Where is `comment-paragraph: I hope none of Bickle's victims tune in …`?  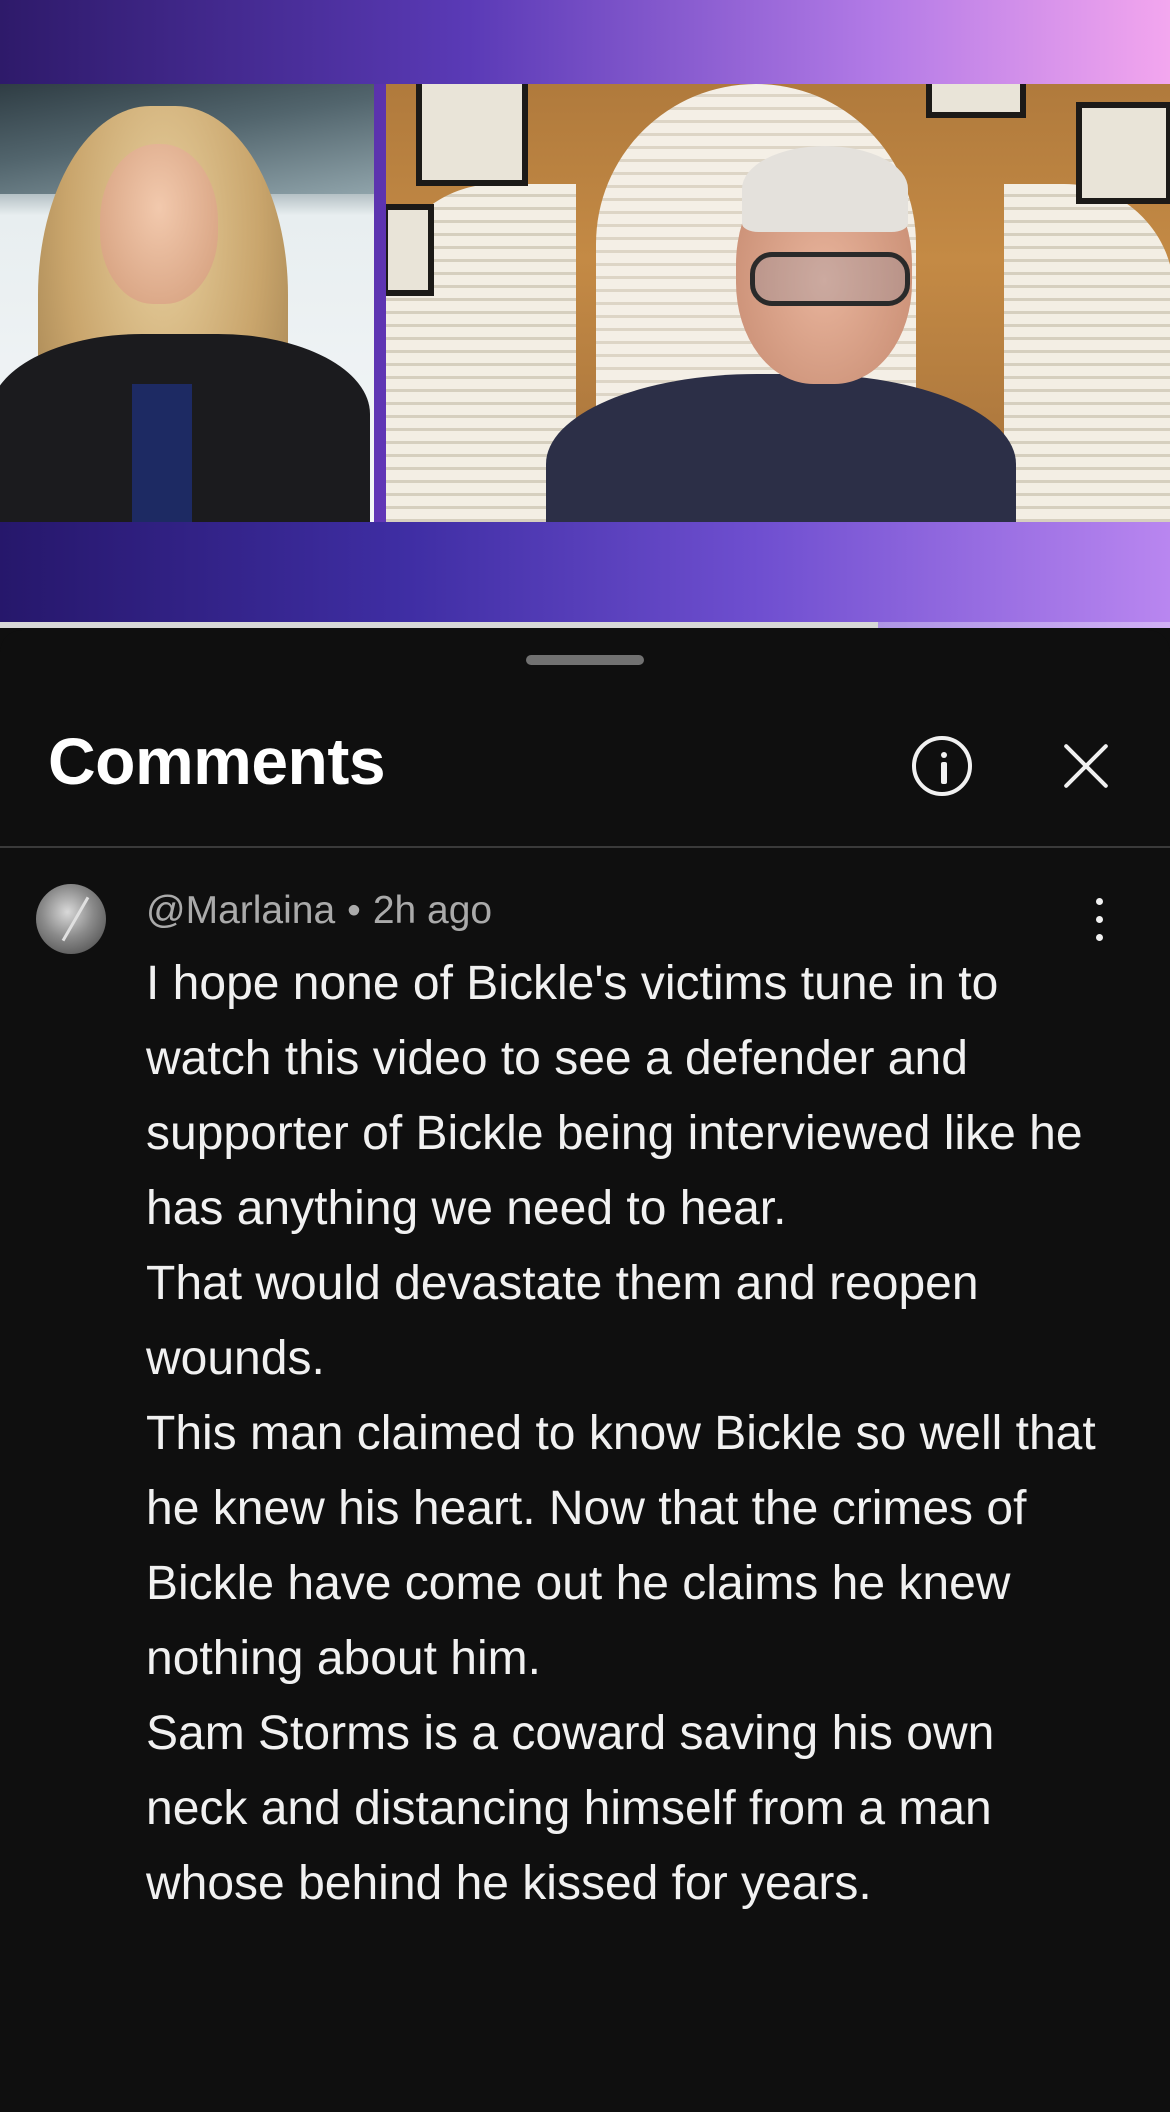 comment-paragraph: I hope none of Bickle's victims tune in … is located at coordinates (614, 1096).